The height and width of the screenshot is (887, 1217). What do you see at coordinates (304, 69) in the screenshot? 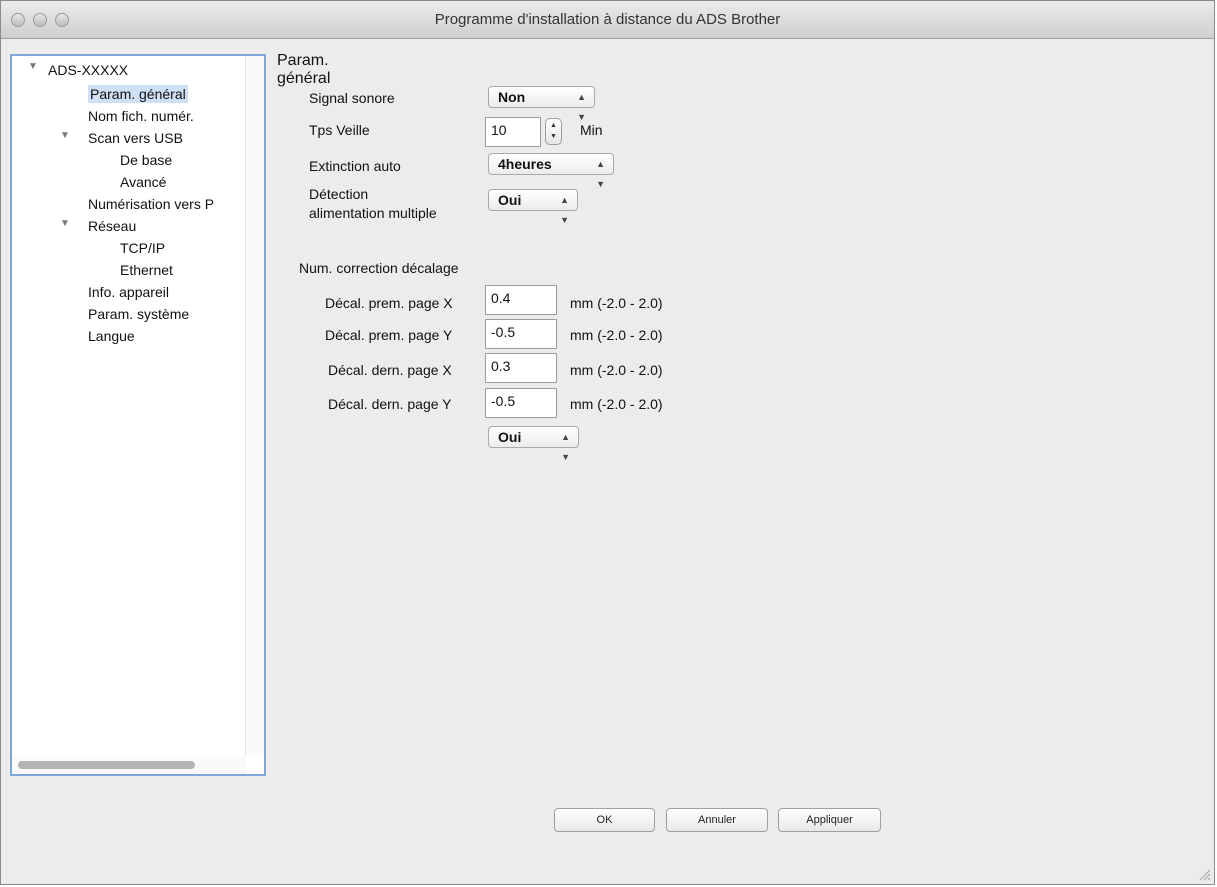
I see `panel-title: Param. général` at bounding box center [304, 69].